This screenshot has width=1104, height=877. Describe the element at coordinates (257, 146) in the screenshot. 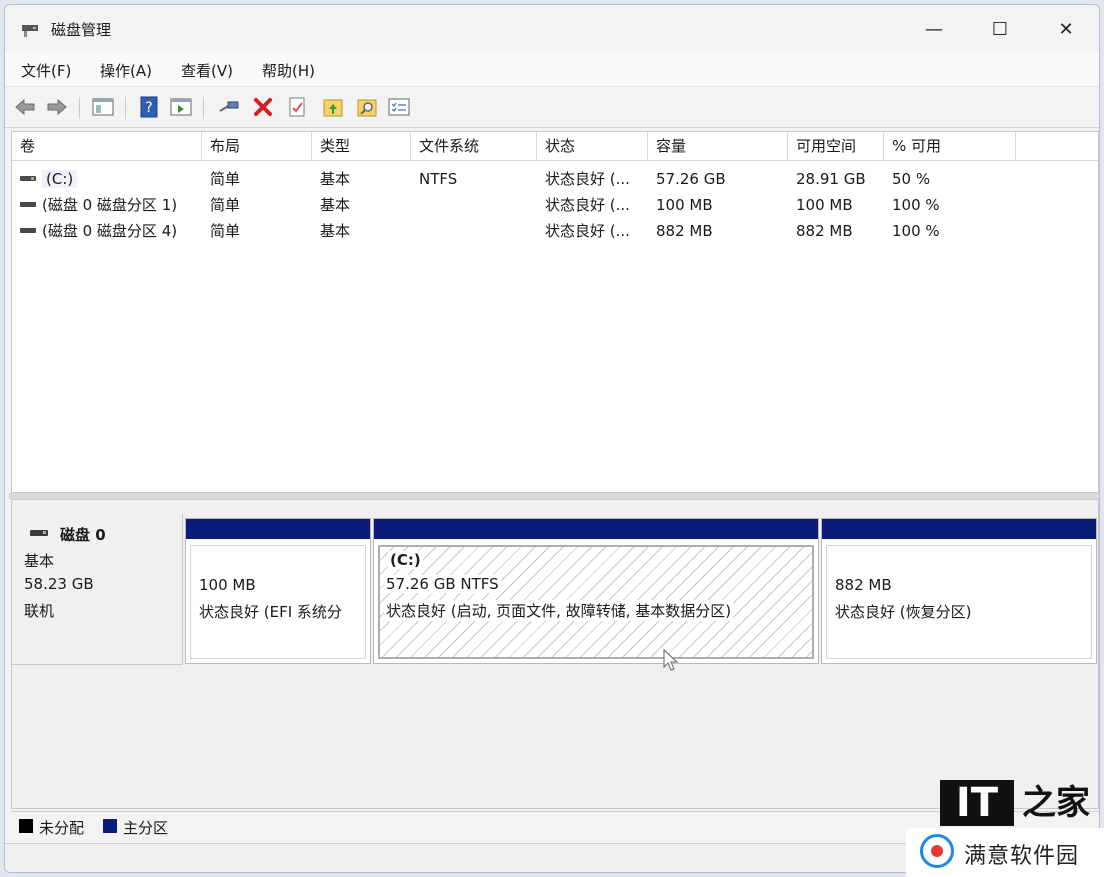

I see `column-header-layout: 布局` at that location.